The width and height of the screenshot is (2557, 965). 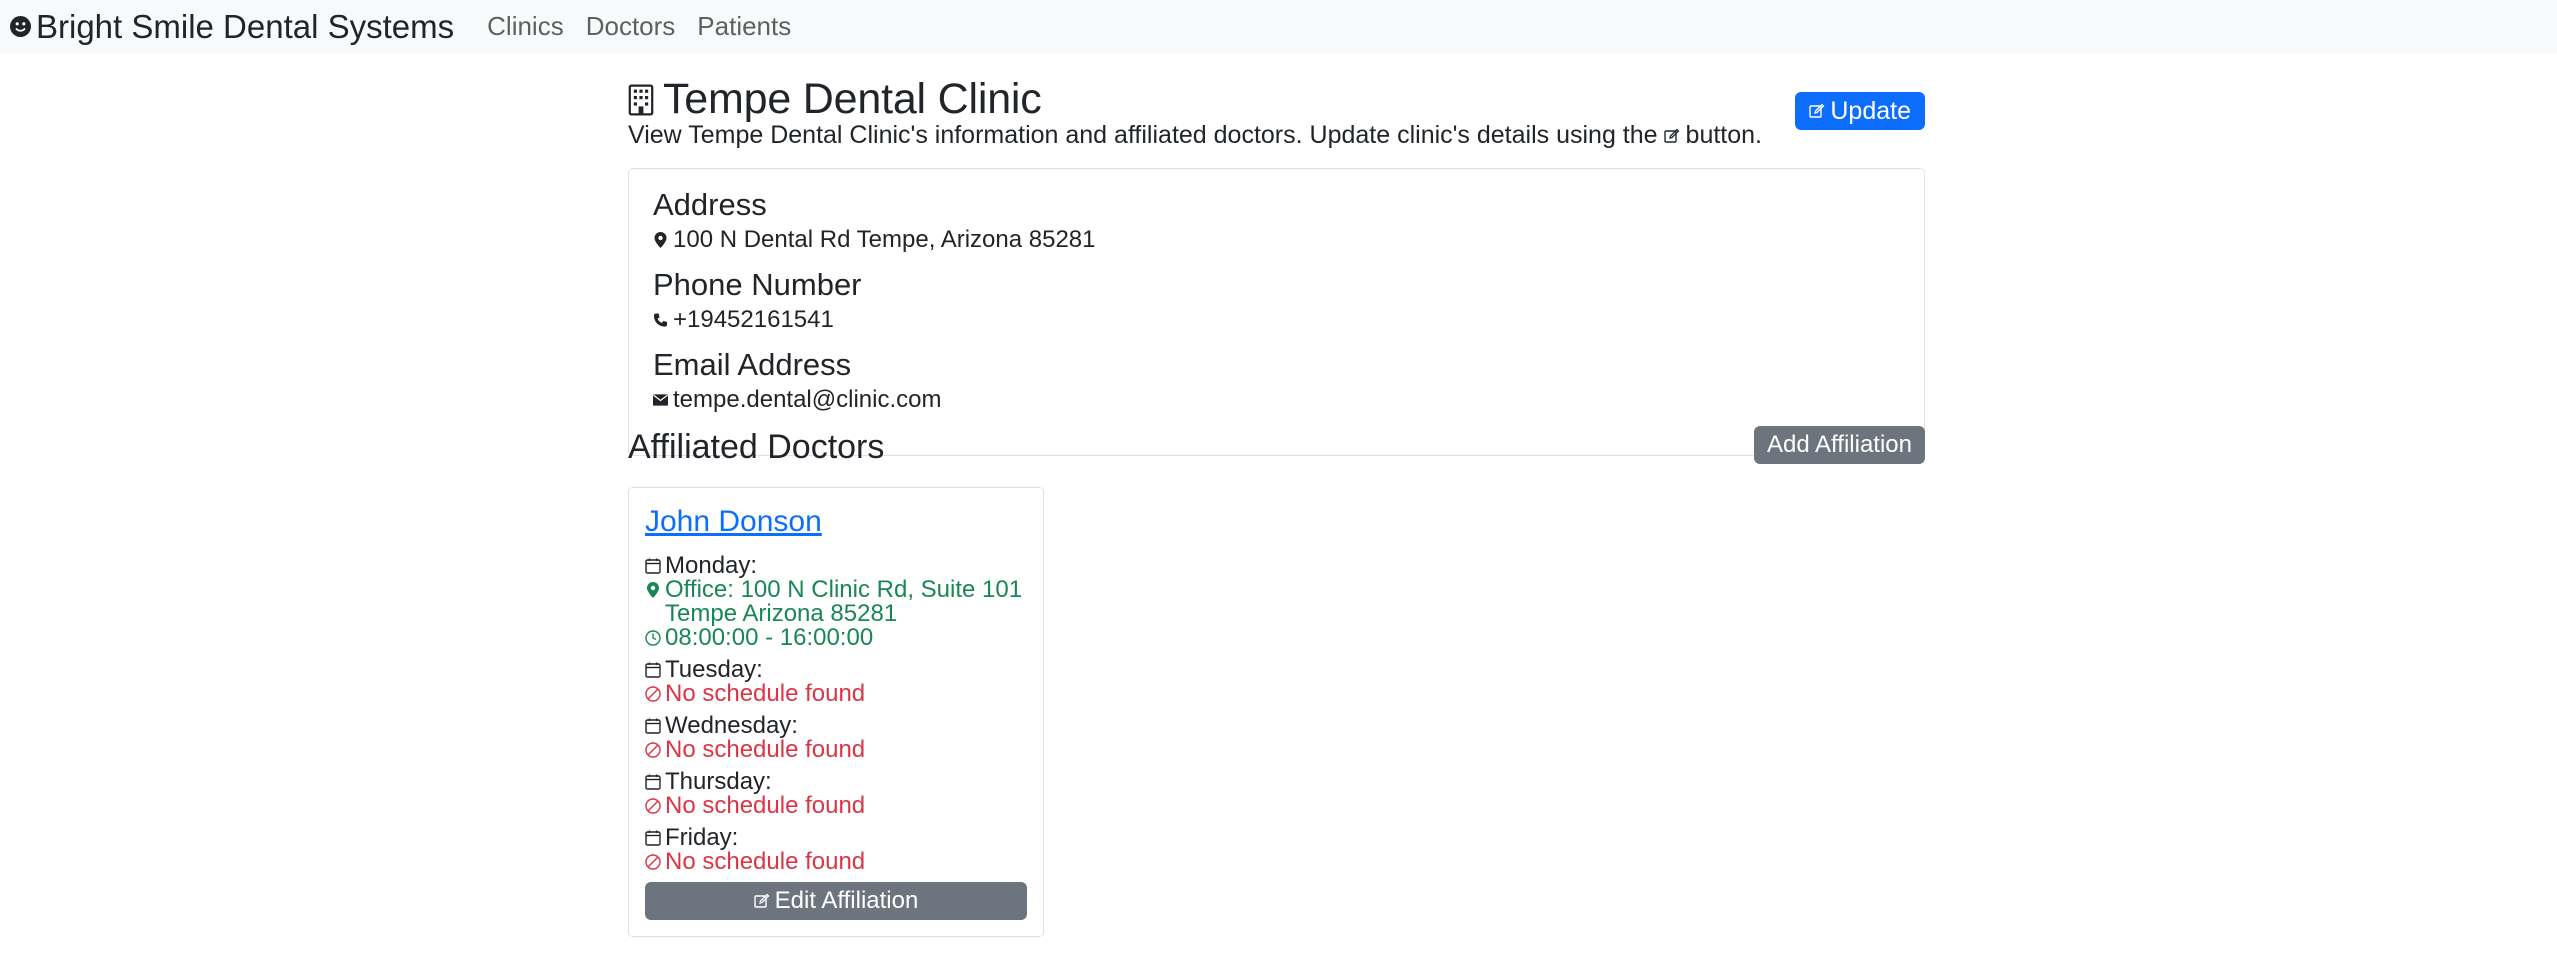 What do you see at coordinates (836, 781) in the screenshot?
I see `day-label-row: Thursday:` at bounding box center [836, 781].